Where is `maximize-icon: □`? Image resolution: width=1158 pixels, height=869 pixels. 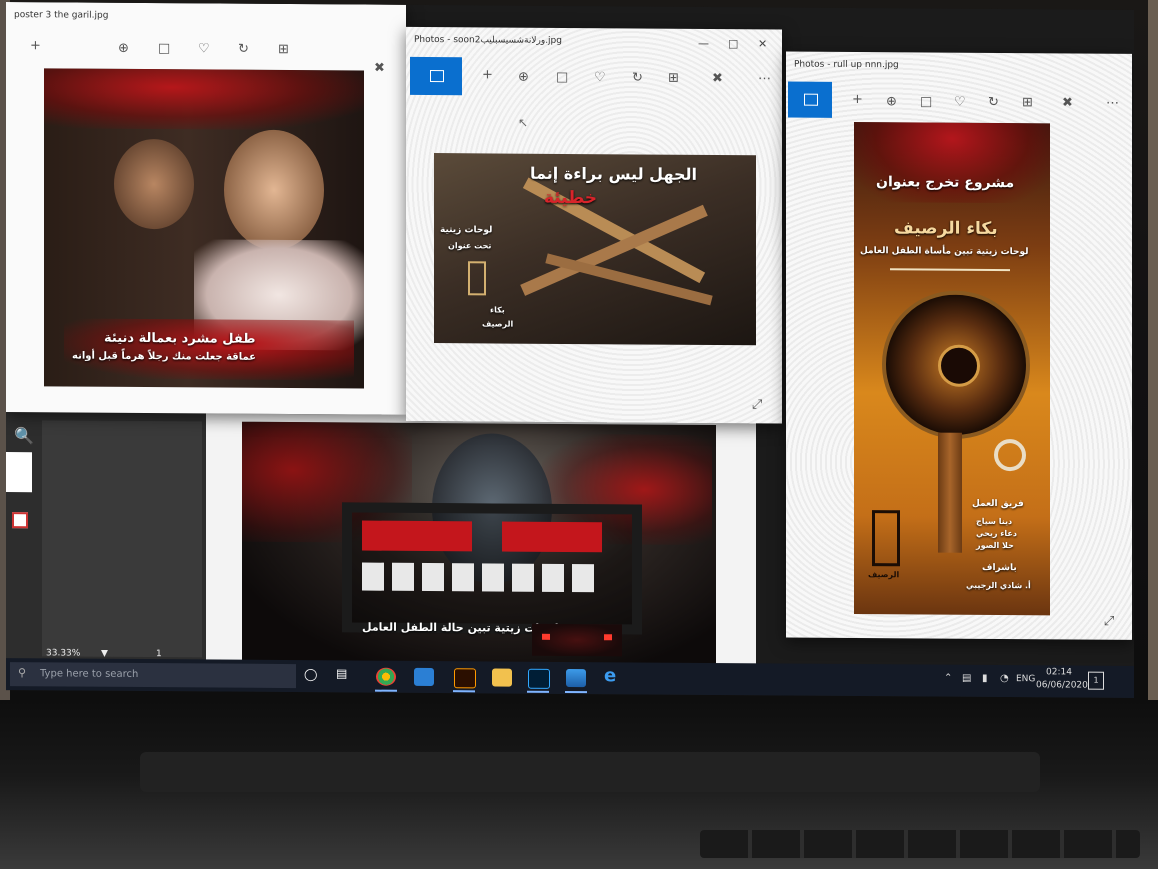
maximize-icon: □ is located at coordinates (733, 43).